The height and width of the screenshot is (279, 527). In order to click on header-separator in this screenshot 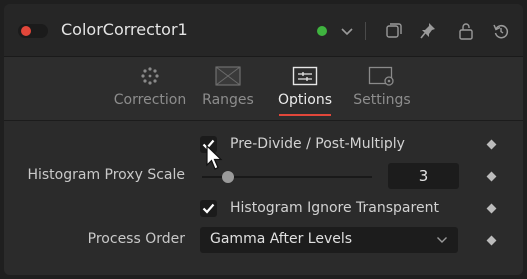, I will do `click(365, 31)`.